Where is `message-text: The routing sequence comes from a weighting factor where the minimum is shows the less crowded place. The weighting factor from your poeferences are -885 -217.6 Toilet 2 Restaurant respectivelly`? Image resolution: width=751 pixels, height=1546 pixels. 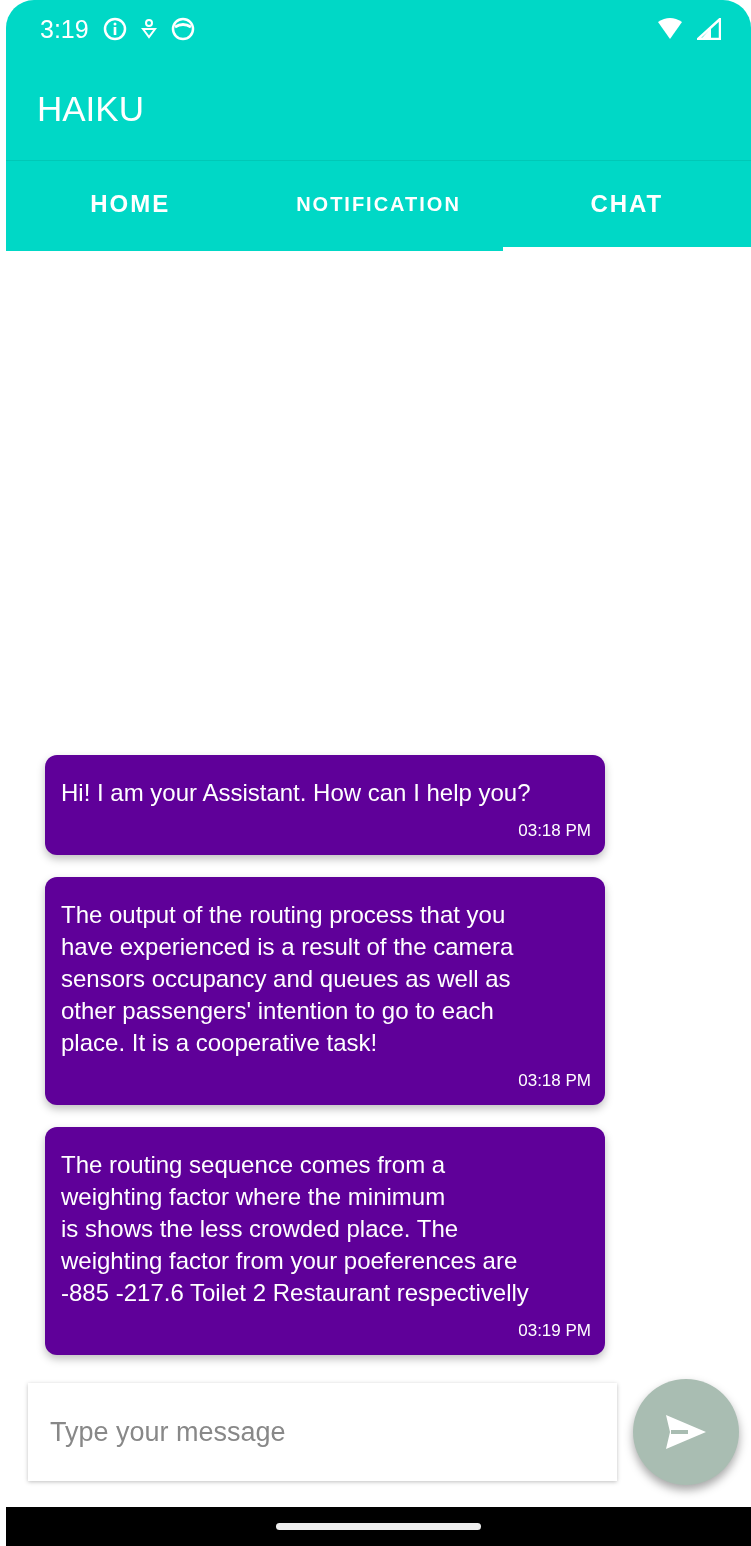
message-text: The routing sequence comes from a weighting factor where the minimum is shows the less crowded place. The weighting factor from your poeferences are -885 -217.6 Toilet 2 Restaurant respectivelly is located at coordinates (295, 1229).